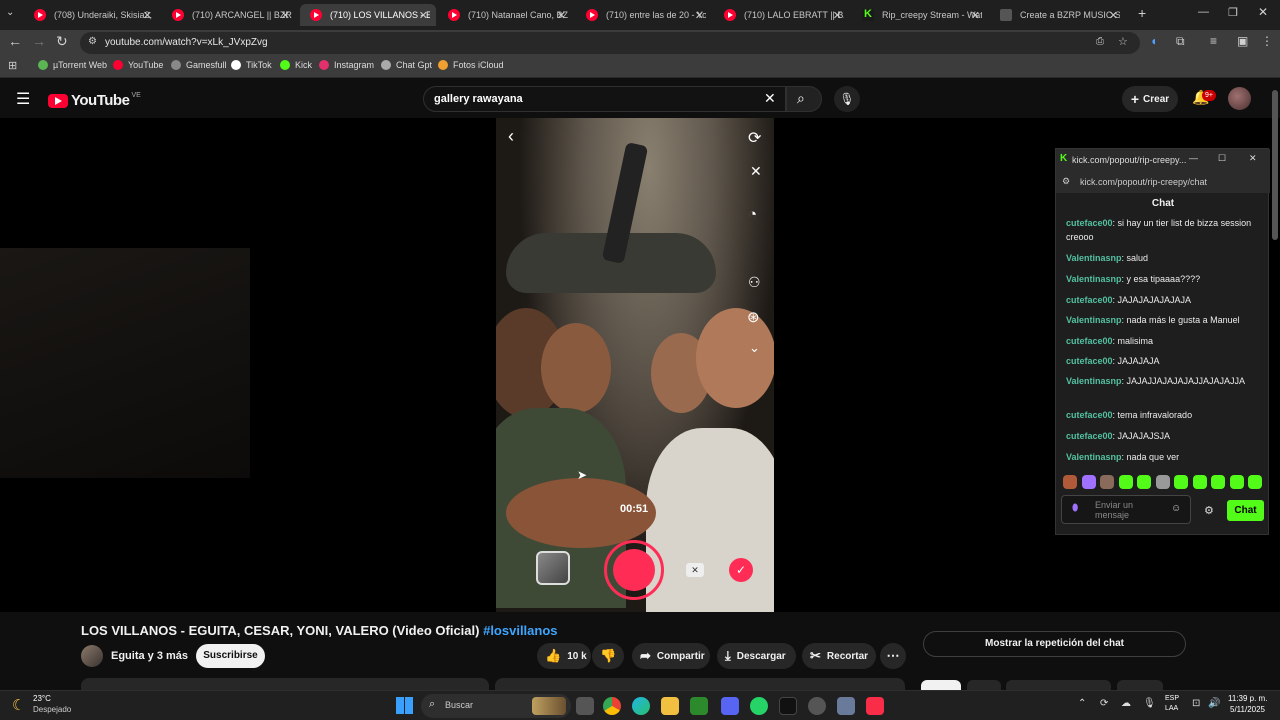  What do you see at coordinates (788, 706) in the screenshot?
I see `tiktok-icon` at bounding box center [788, 706].